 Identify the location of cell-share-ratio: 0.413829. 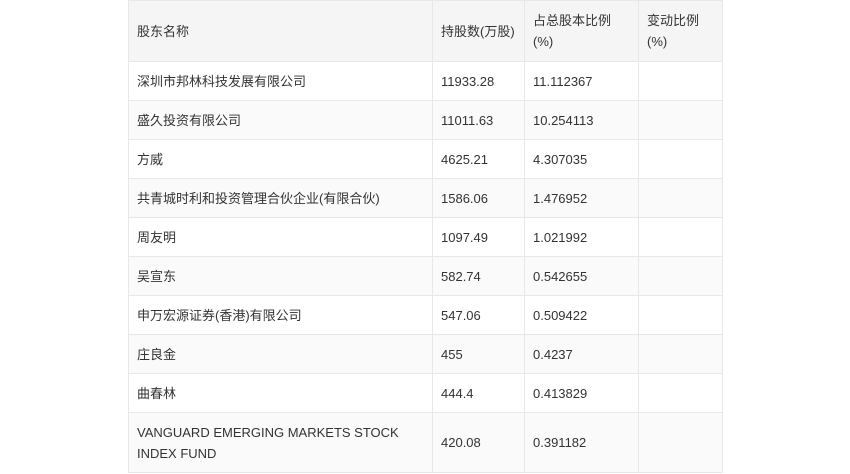
(581, 393).